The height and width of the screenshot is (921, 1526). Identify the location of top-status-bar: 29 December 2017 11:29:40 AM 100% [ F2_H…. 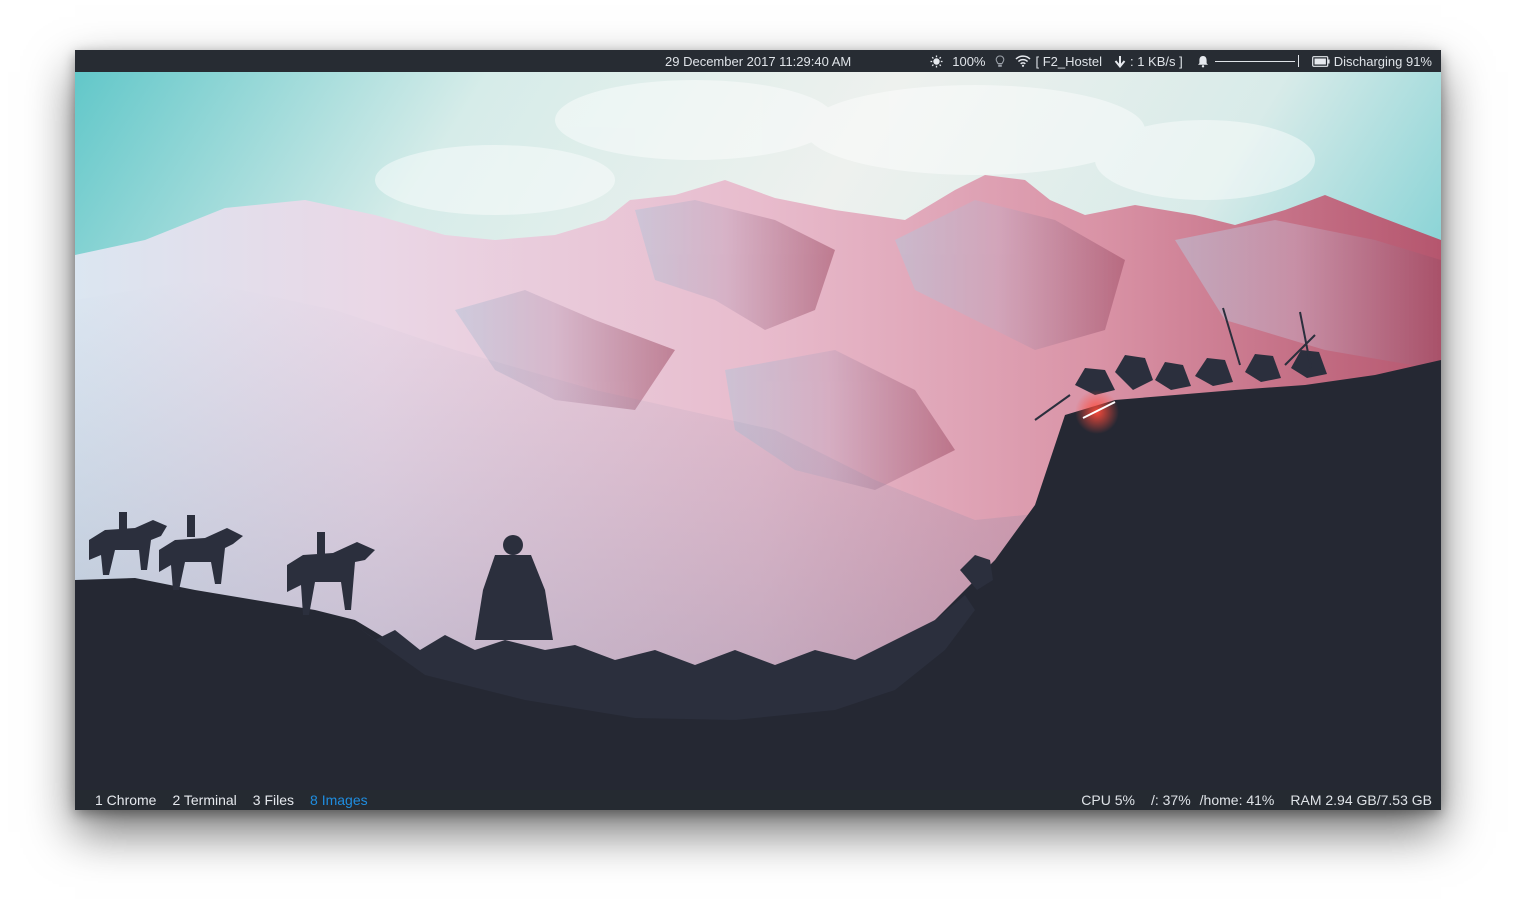
(758, 61).